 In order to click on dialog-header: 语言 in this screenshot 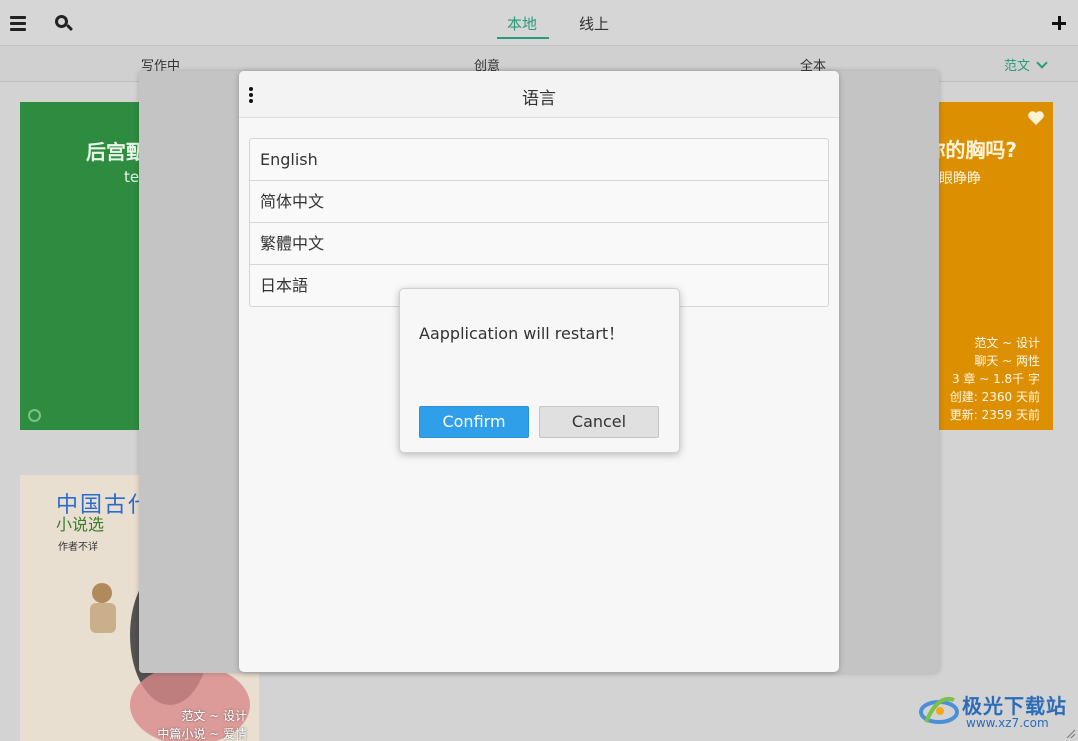, I will do `click(539, 94)`.